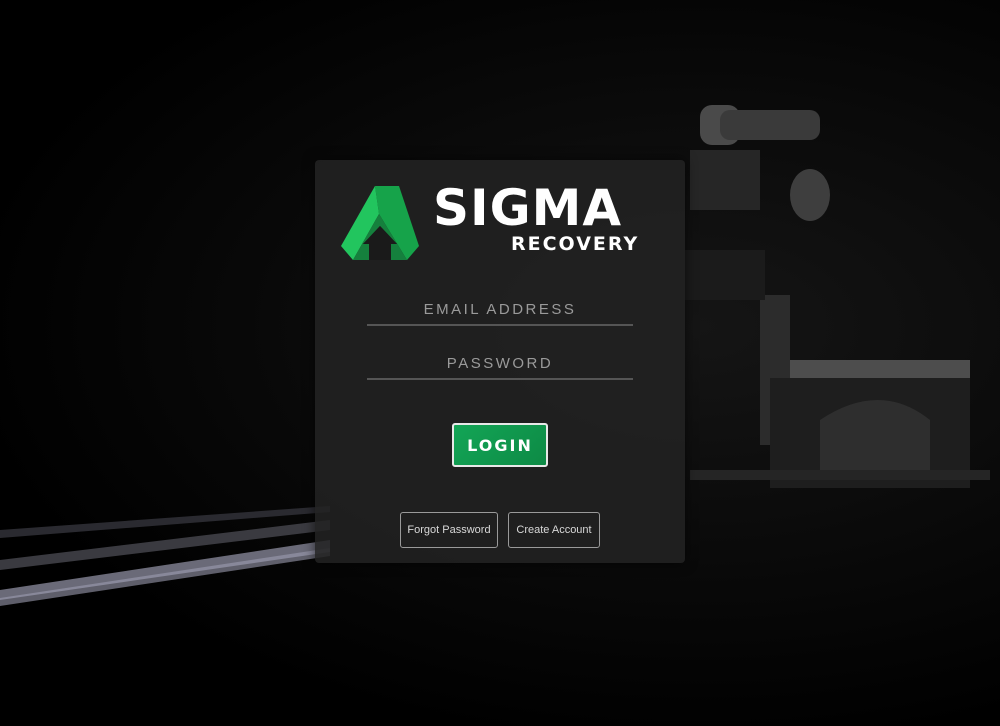 The width and height of the screenshot is (1000, 726). What do you see at coordinates (528, 208) in the screenshot?
I see `brand-name: SIGMA` at bounding box center [528, 208].